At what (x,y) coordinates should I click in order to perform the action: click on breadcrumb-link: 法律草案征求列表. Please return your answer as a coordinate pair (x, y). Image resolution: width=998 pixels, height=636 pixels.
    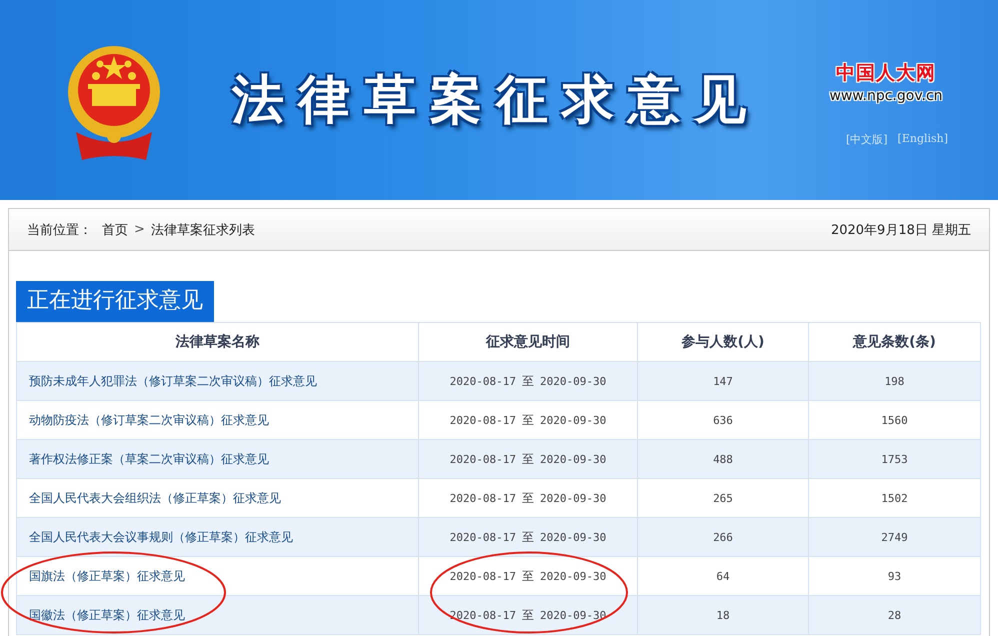
    Looking at the image, I should click on (202, 229).